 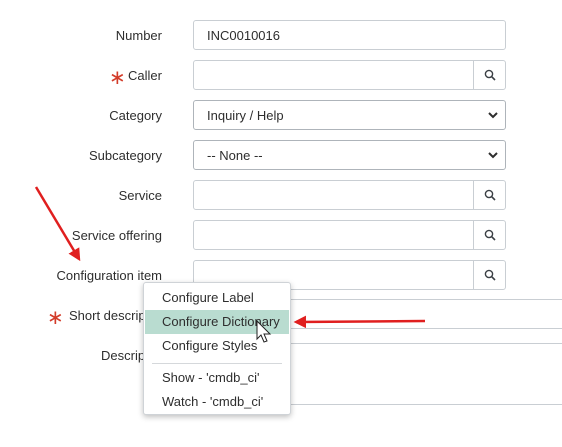 I want to click on service-offering-lookup-button, so click(x=489, y=235).